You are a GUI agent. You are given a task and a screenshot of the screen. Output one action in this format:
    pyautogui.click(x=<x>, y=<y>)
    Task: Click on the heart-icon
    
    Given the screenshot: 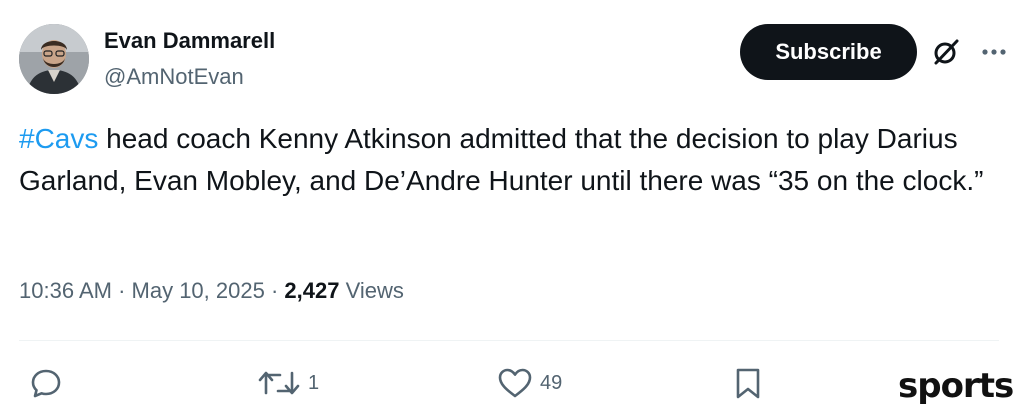 What is the action you would take?
    pyautogui.click(x=515, y=383)
    